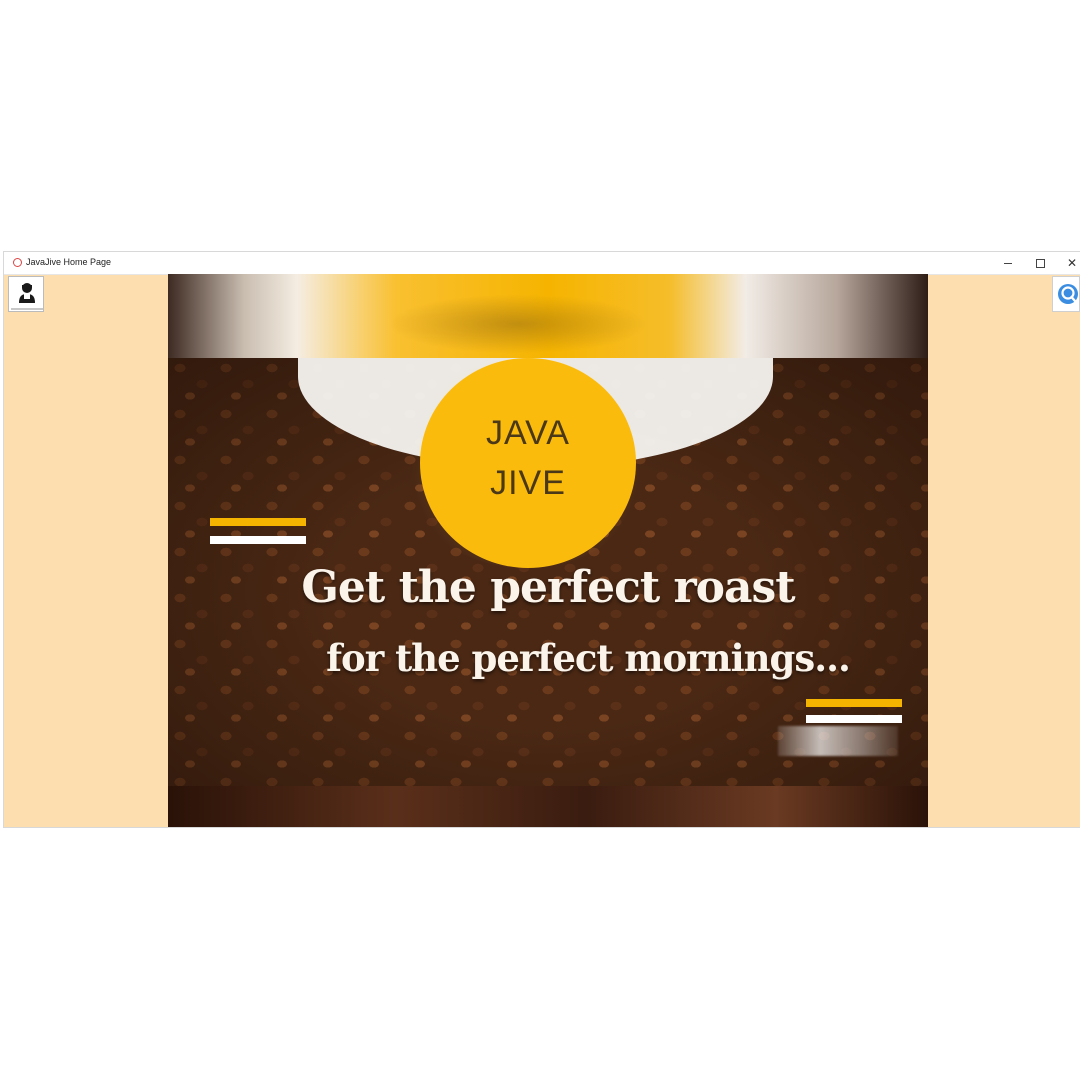 This screenshot has height=1080, width=1080. What do you see at coordinates (27, 309) in the screenshot?
I see `profile-caption` at bounding box center [27, 309].